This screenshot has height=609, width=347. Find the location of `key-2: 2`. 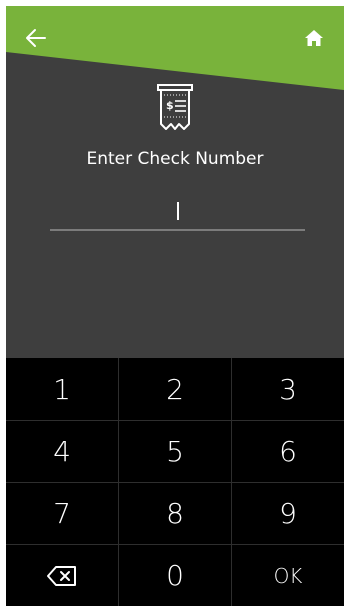

key-2: 2 is located at coordinates (175, 389).